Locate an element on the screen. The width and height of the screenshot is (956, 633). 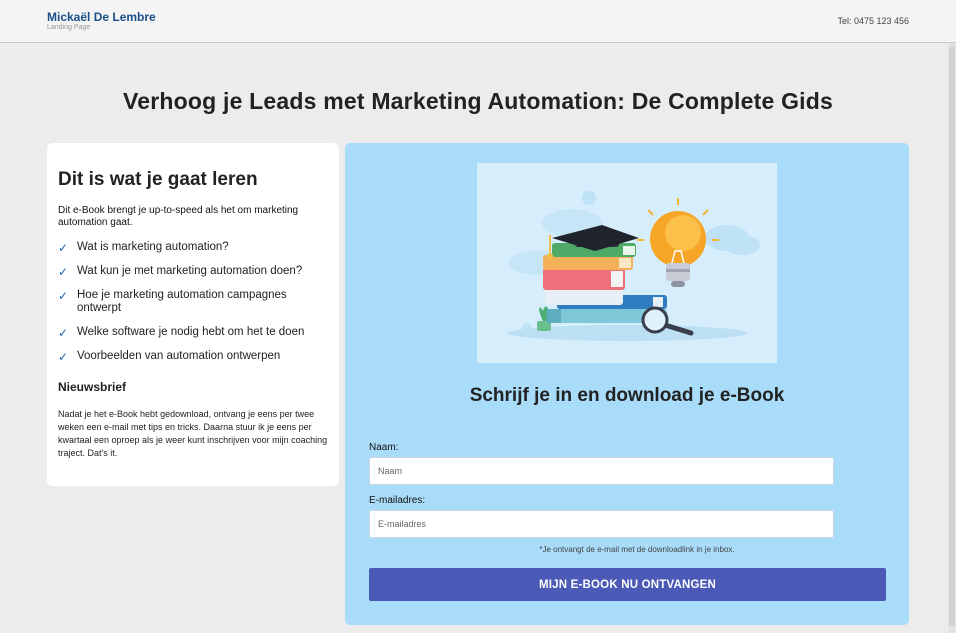
email-field is located at coordinates (601, 524).